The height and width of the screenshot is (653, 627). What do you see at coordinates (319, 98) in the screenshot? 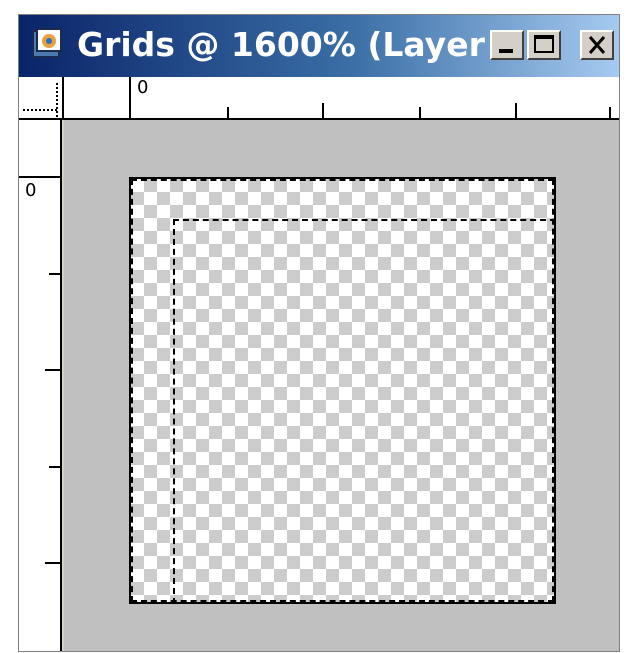
I see `horizontal-ruler: 0` at bounding box center [319, 98].